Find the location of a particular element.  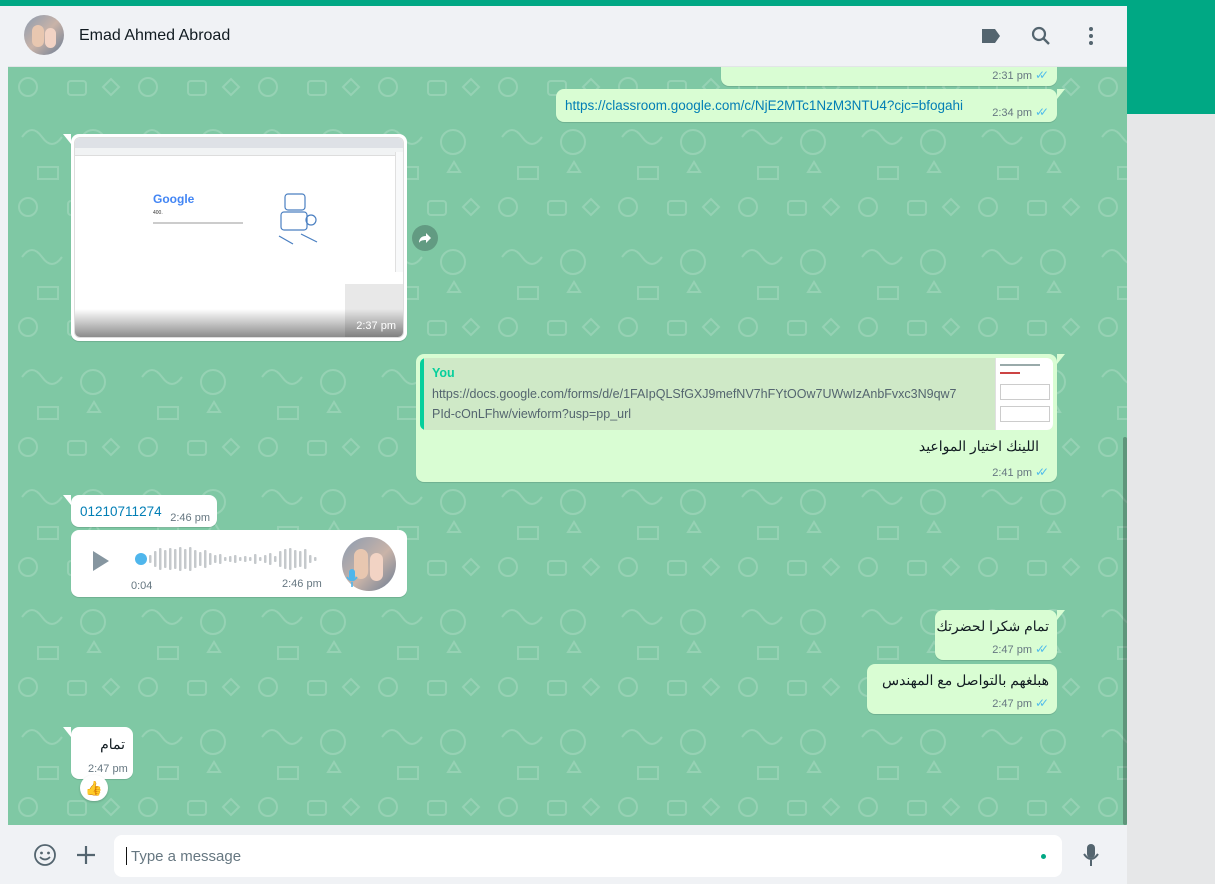

message-text: اللينك اختيار المواعيد is located at coordinates (978, 446).